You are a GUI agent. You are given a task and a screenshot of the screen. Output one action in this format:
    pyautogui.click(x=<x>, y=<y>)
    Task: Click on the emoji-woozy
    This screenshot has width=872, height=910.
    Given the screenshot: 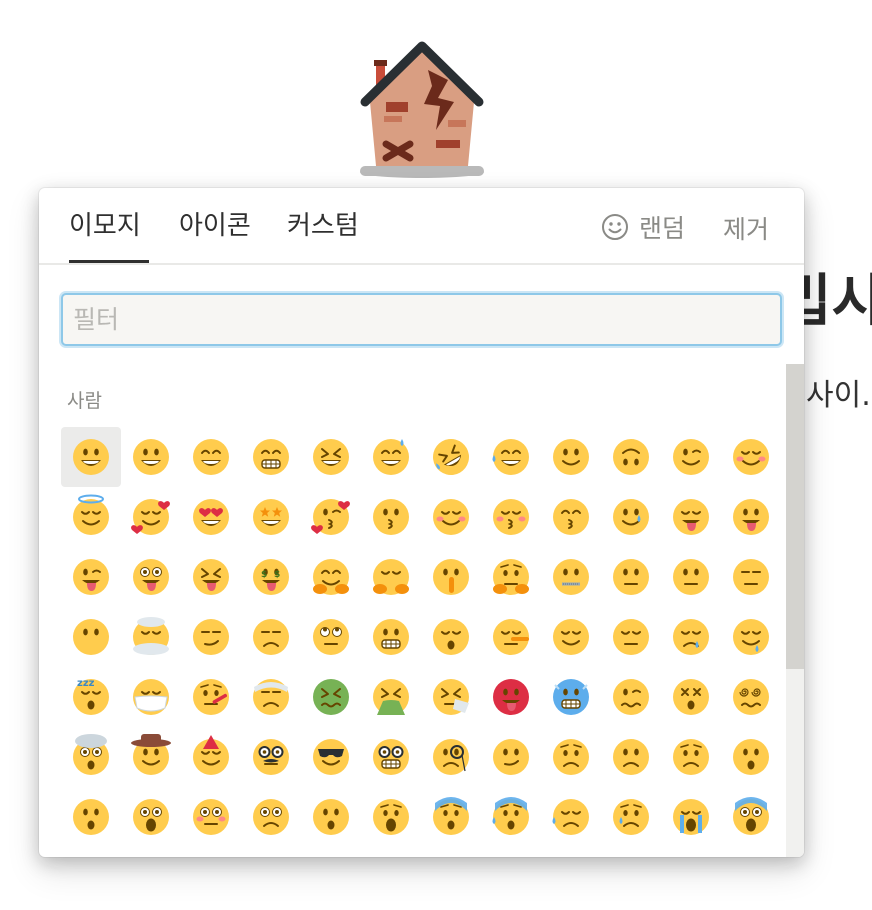 What is the action you would take?
    pyautogui.click(x=631, y=697)
    